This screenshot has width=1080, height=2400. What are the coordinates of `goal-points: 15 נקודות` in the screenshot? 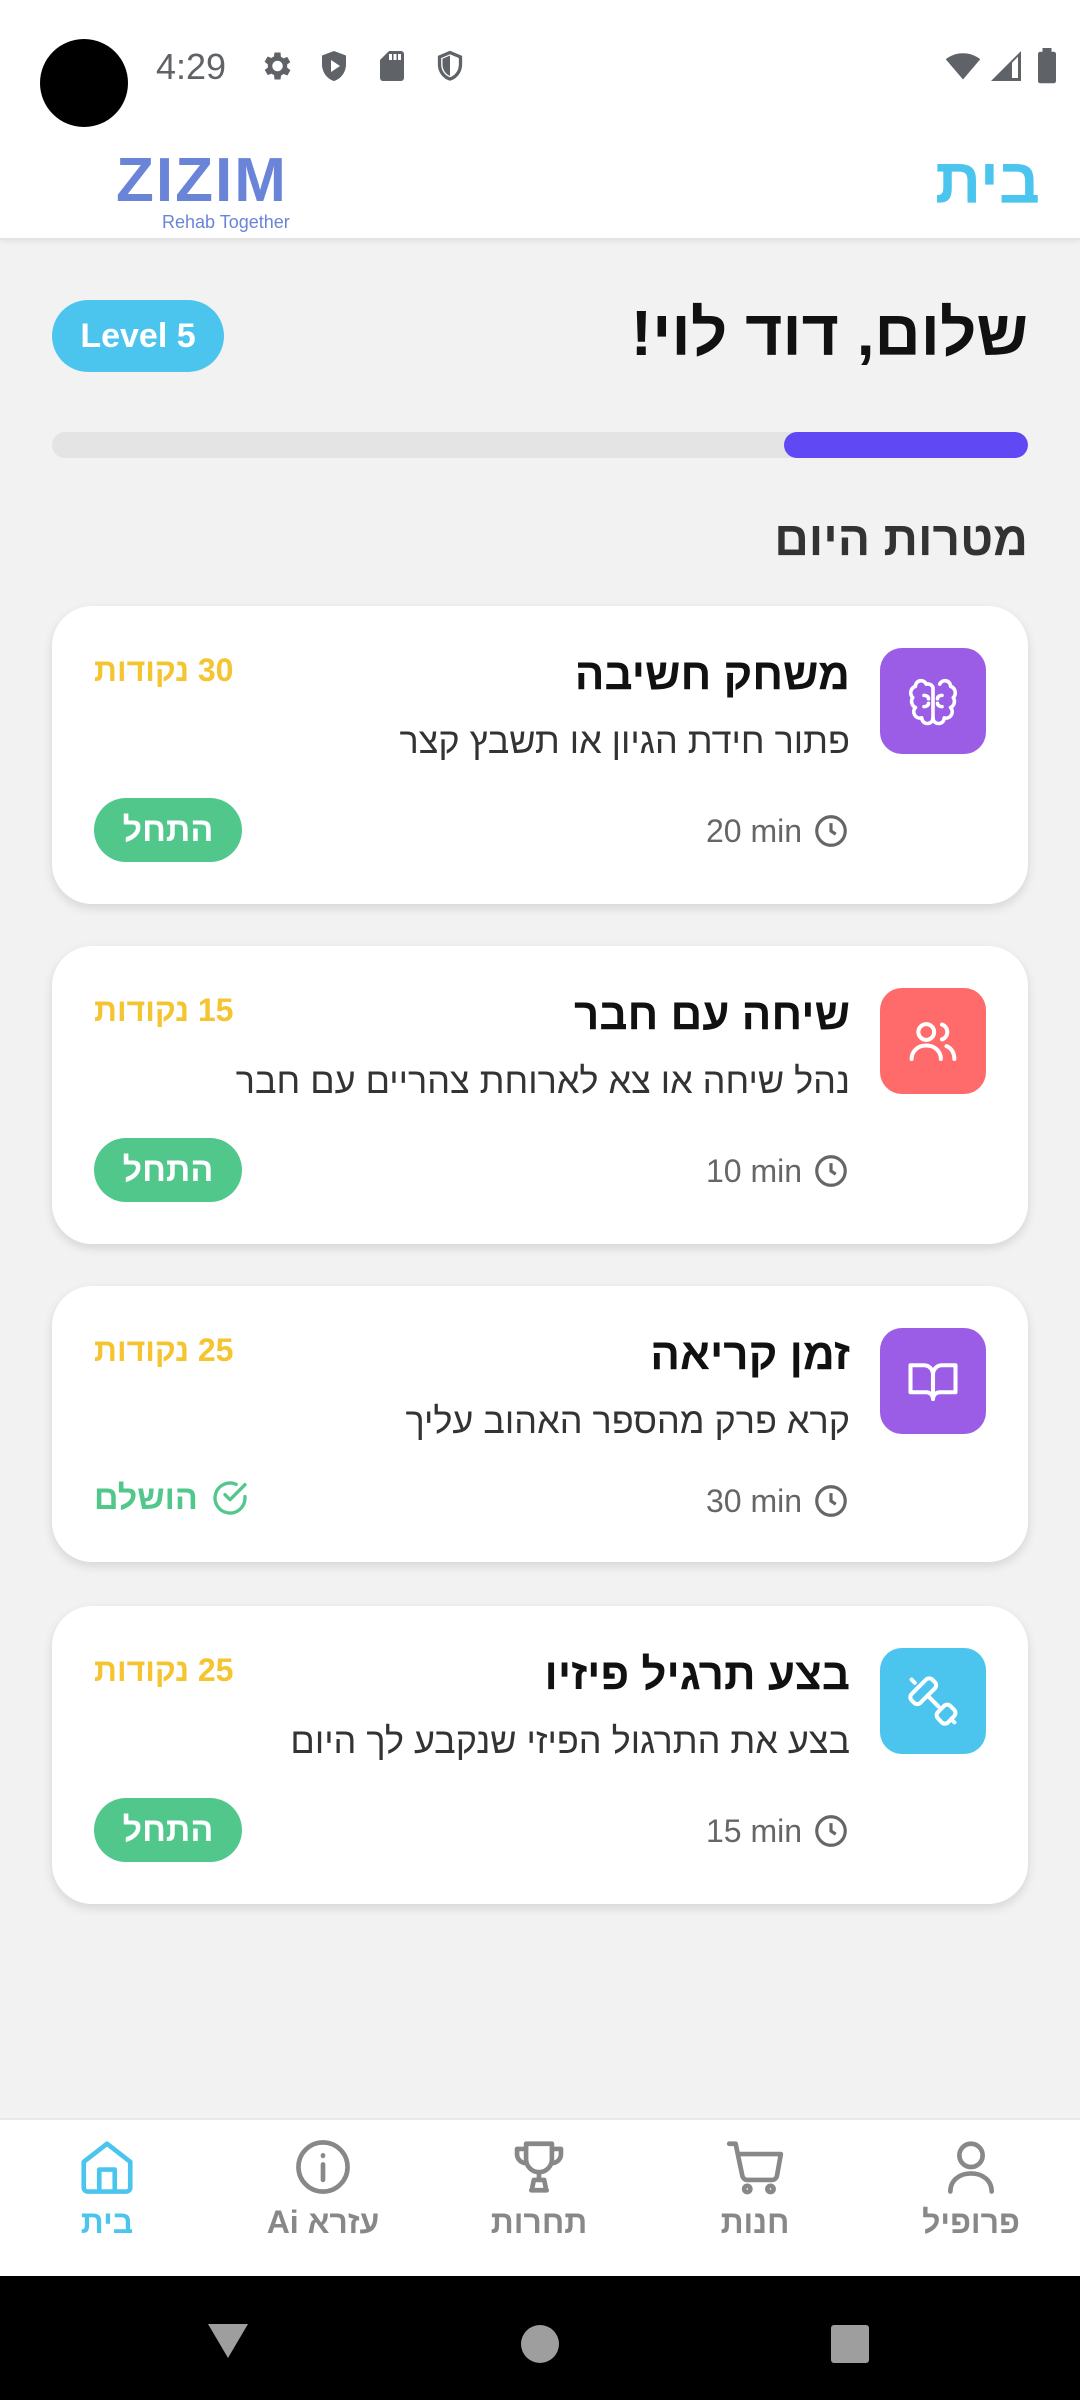 It's located at (164, 1010).